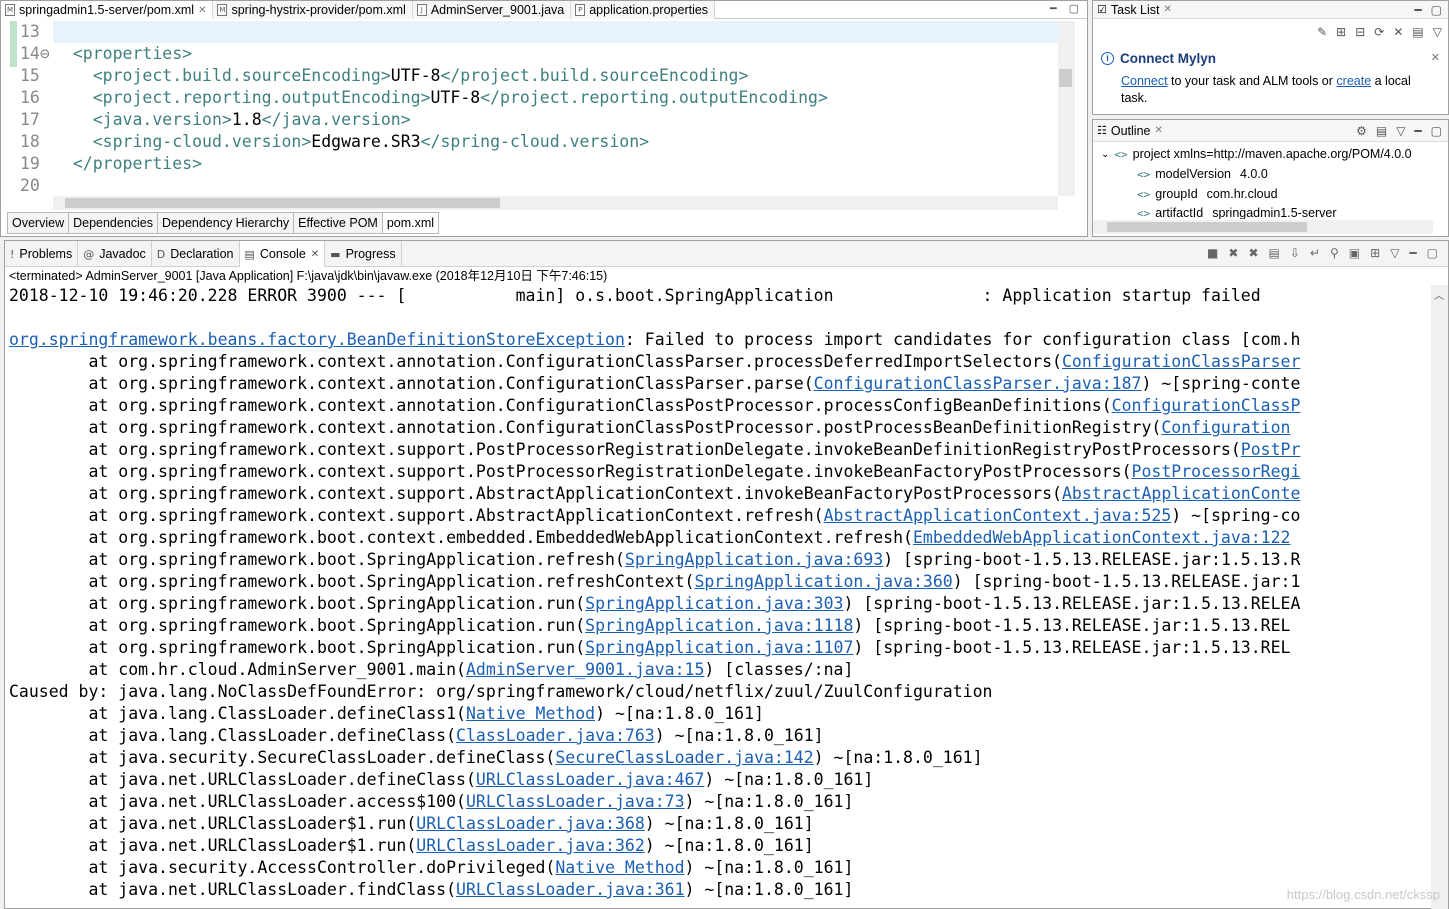 The width and height of the screenshot is (1449, 909). I want to click on remove-launch-icon: ✖, so click(1233, 253).